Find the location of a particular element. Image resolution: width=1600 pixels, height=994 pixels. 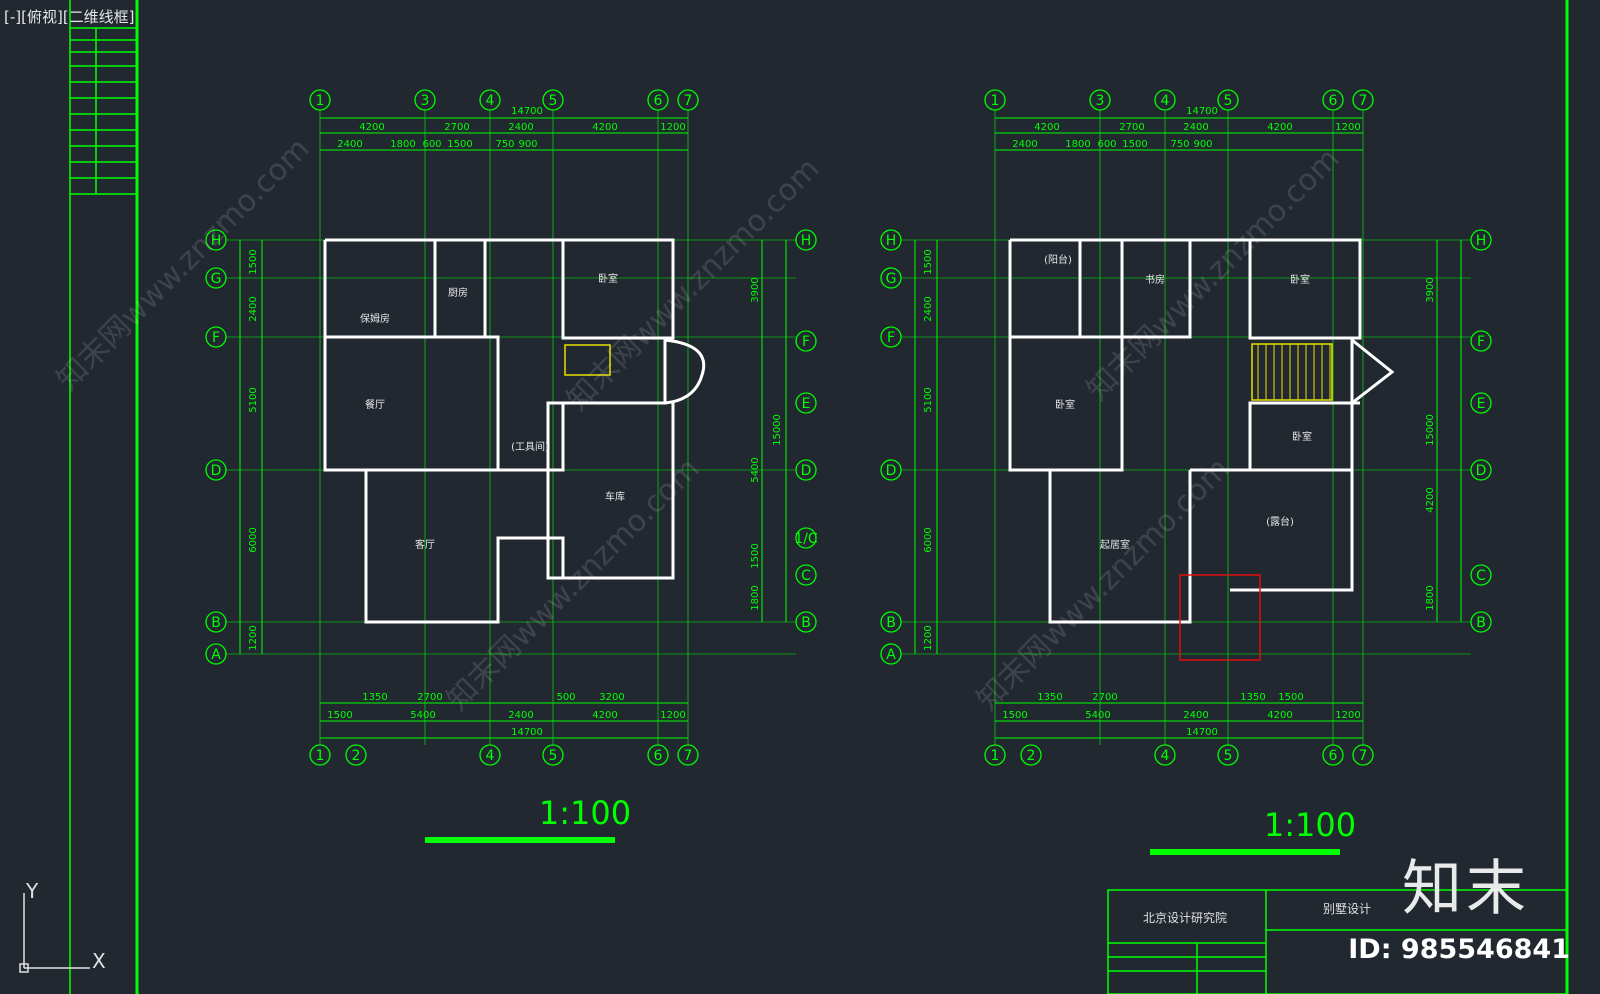

room-label: 书房 is located at coordinates (1155, 279).